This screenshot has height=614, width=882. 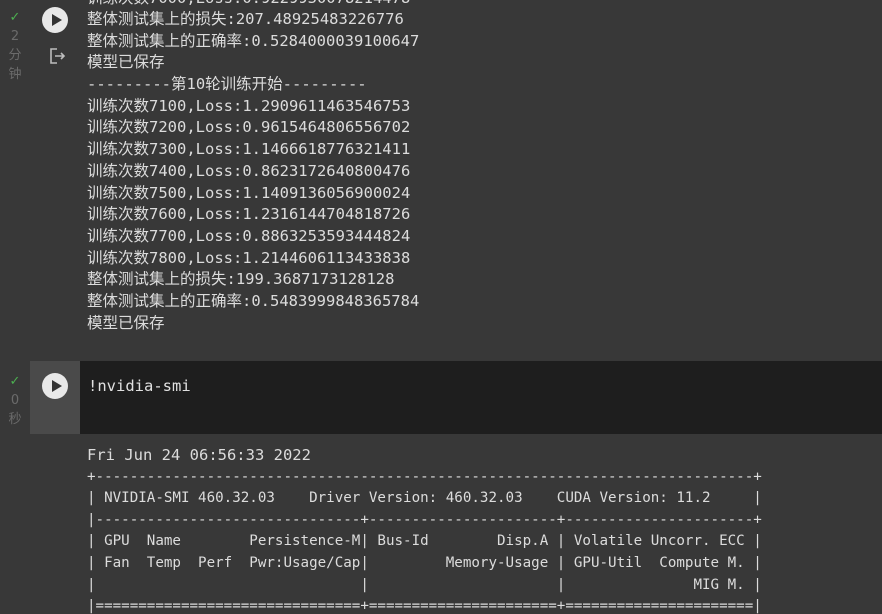 I want to click on output-line: 训练次数7100,Loss:1.2909611463546753, so click(x=249, y=106).